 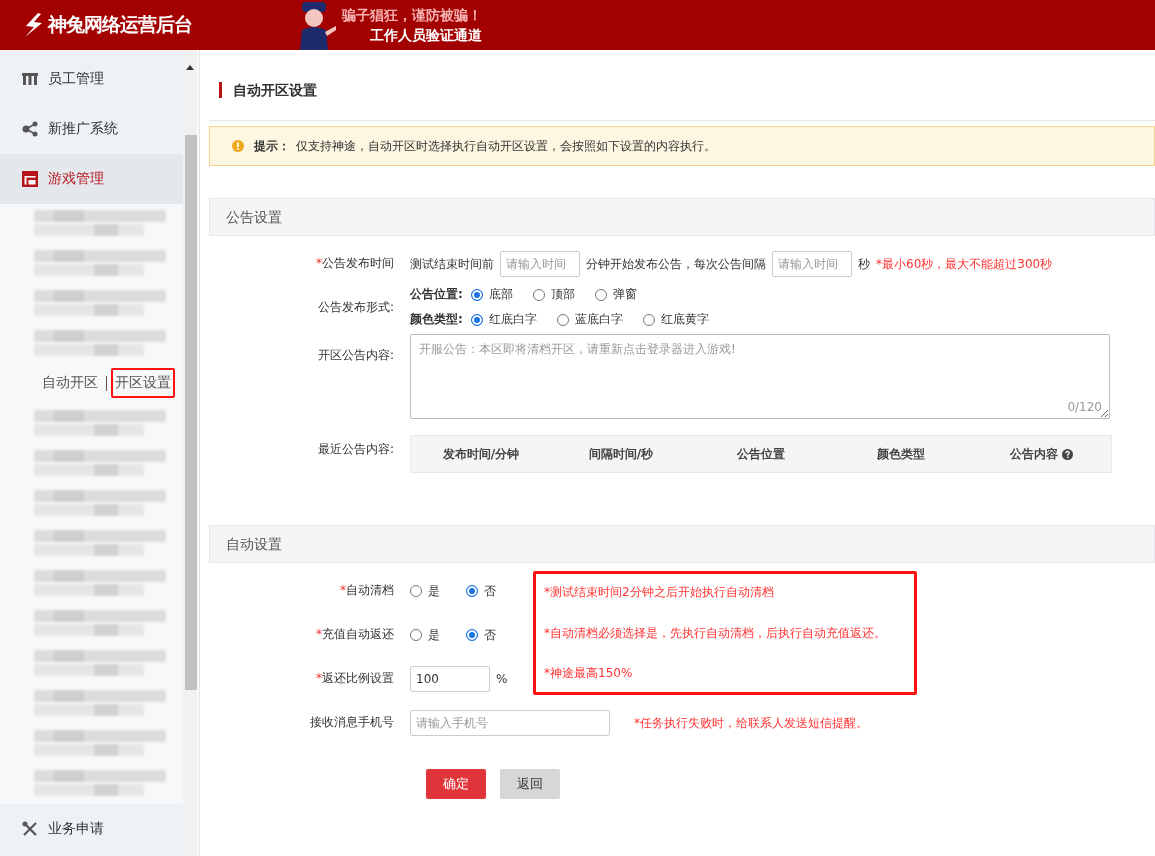 What do you see at coordinates (901, 454) in the screenshot?
I see `column-header: 颜色类型` at bounding box center [901, 454].